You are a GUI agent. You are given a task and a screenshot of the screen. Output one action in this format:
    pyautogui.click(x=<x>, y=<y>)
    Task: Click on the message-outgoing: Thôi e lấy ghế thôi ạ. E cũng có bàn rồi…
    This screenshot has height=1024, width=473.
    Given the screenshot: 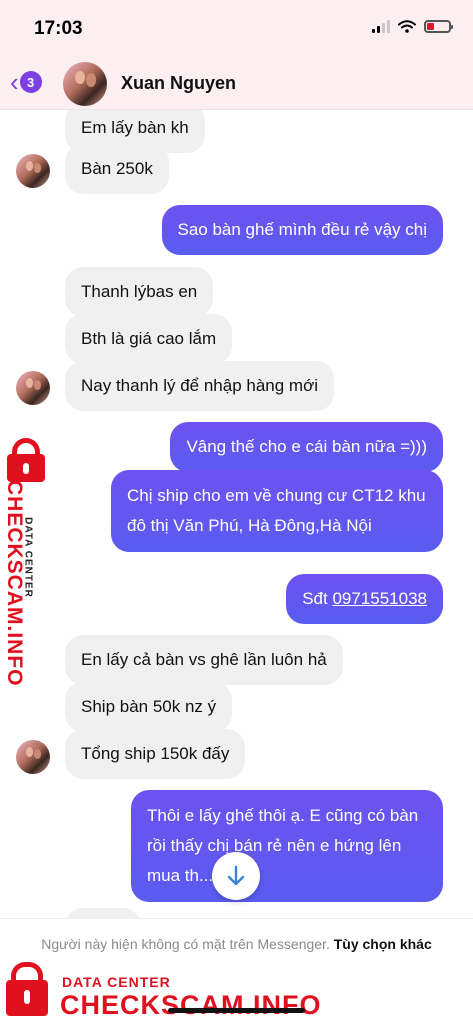 What is the action you would take?
    pyautogui.click(x=287, y=846)
    